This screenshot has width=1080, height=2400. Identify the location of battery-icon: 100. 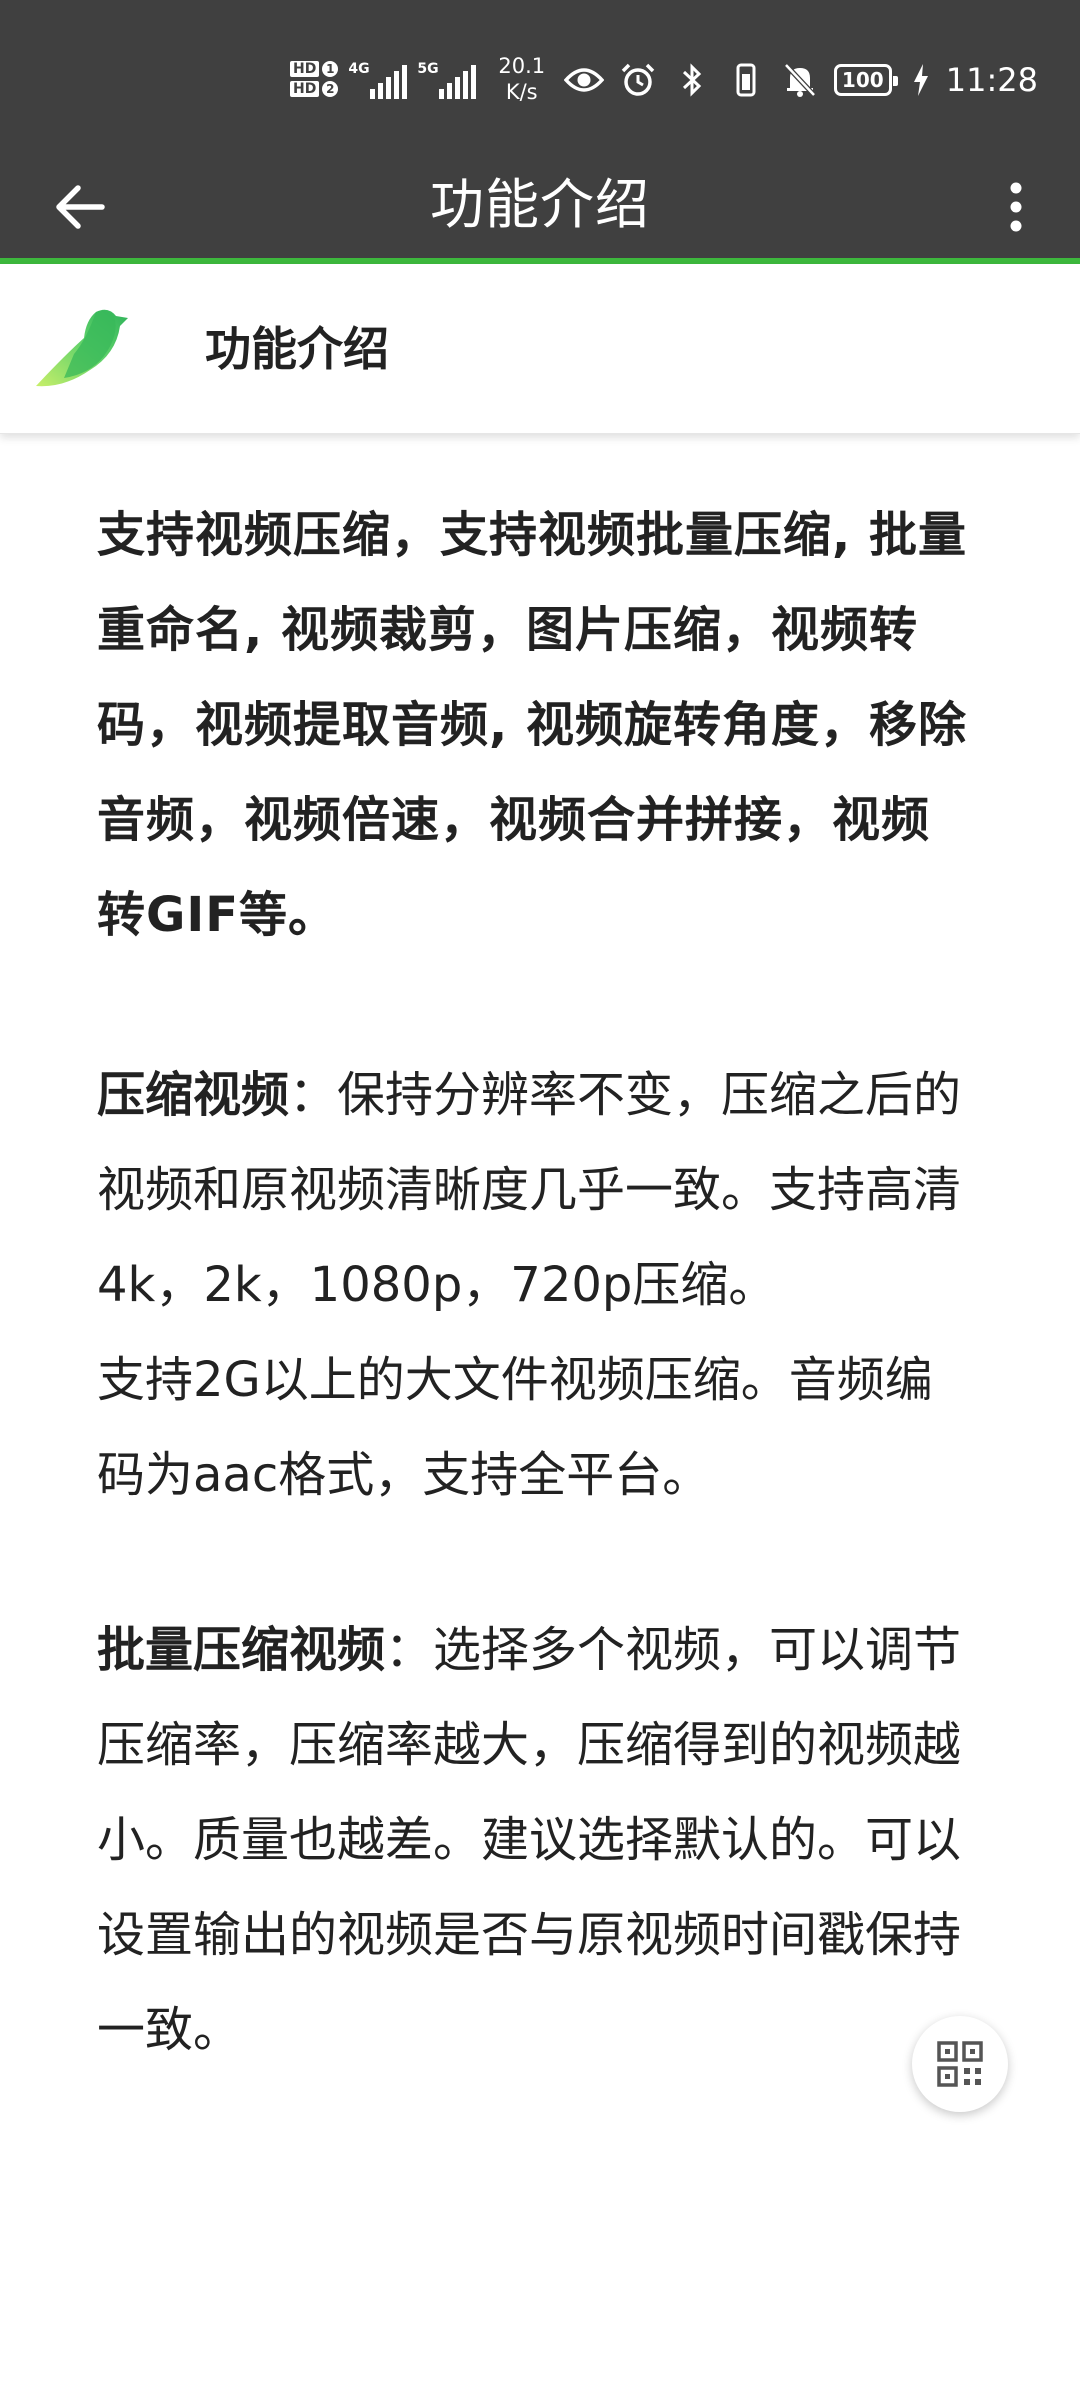
(865, 80).